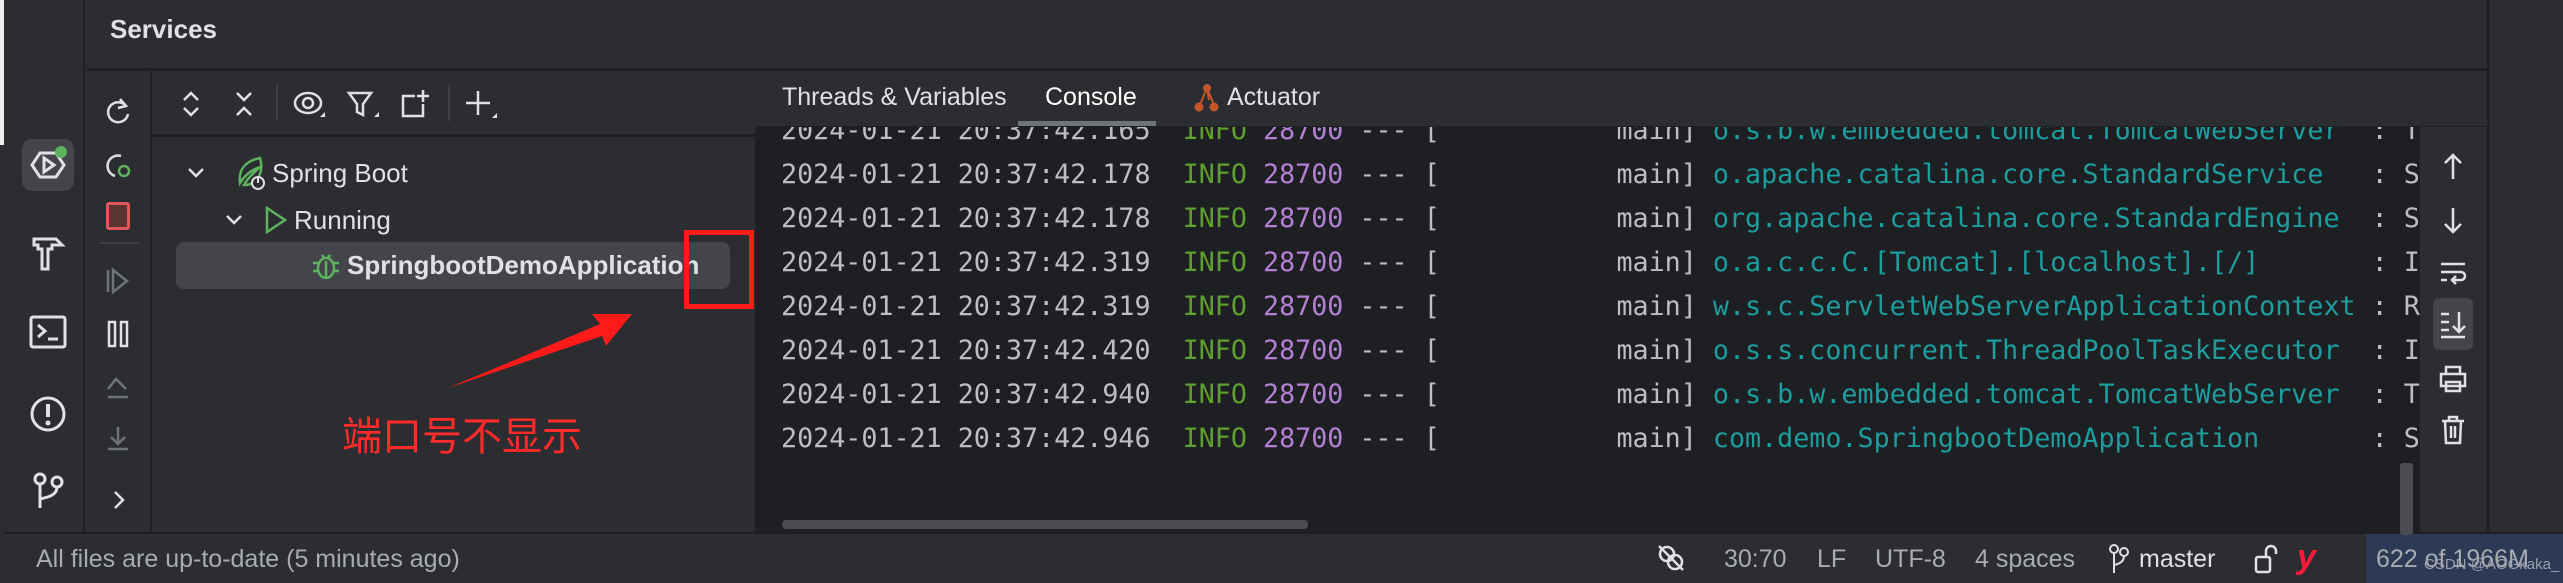  Describe the element at coordinates (415, 104) in the screenshot. I see `new-tab-icon` at that location.